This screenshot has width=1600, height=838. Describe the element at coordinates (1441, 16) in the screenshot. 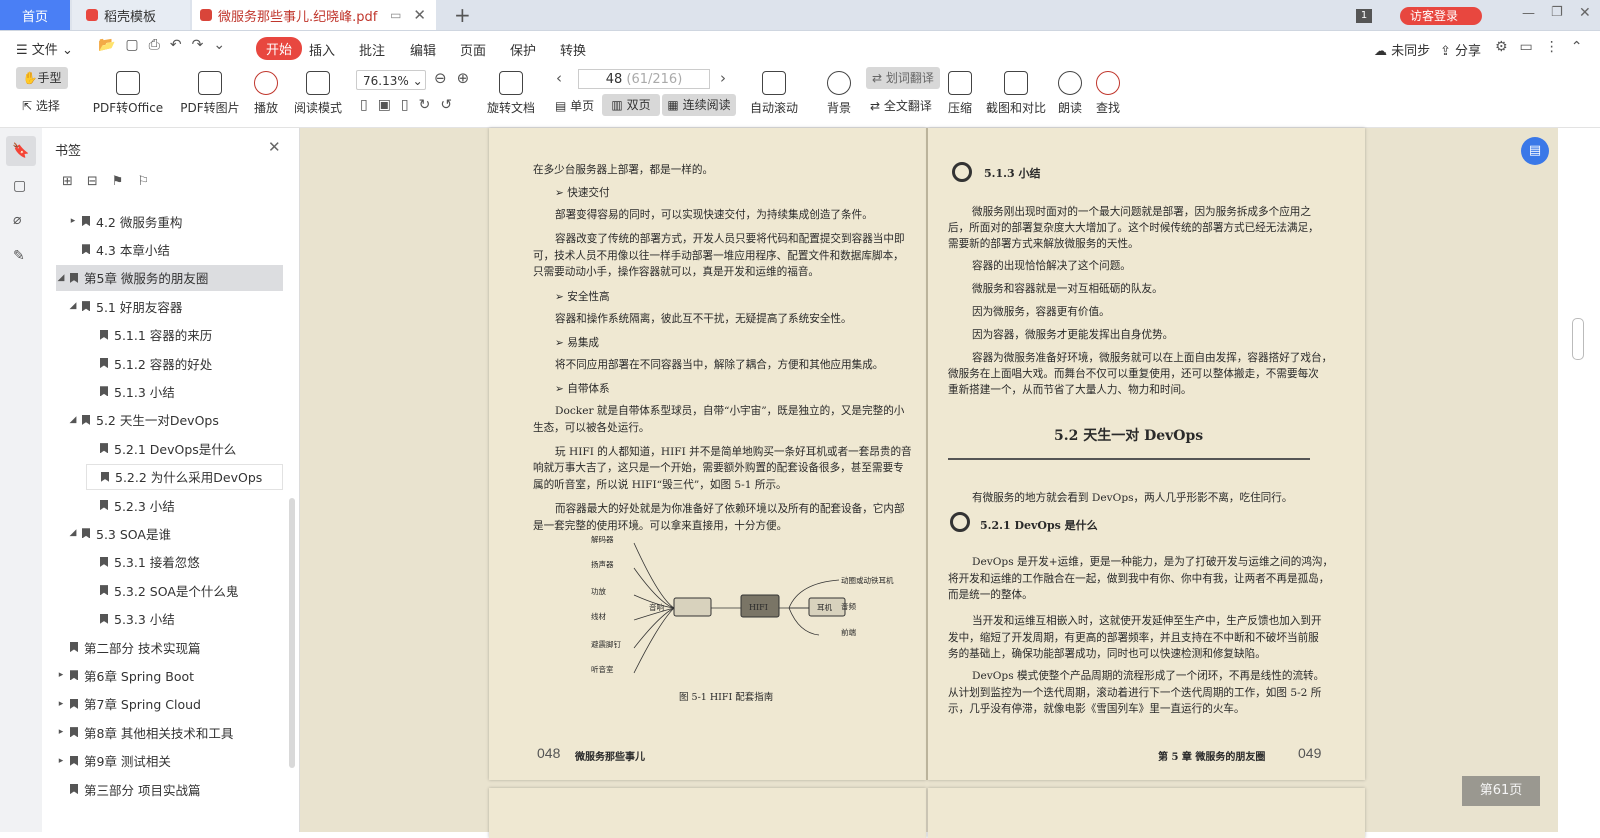

I see `login-button: 访客登录` at that location.